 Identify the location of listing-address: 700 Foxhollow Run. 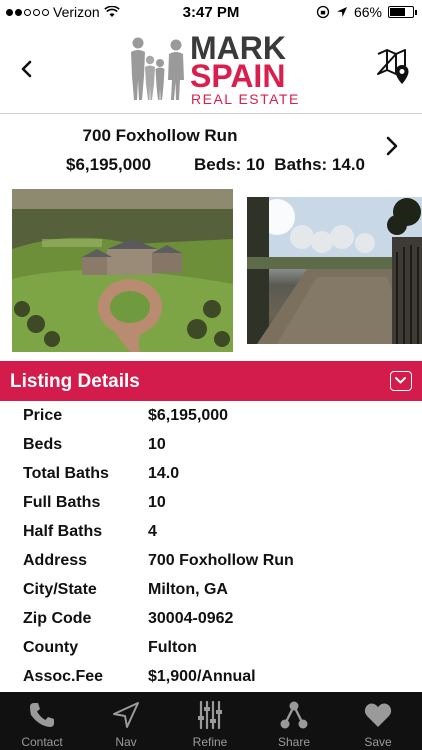
(160, 135).